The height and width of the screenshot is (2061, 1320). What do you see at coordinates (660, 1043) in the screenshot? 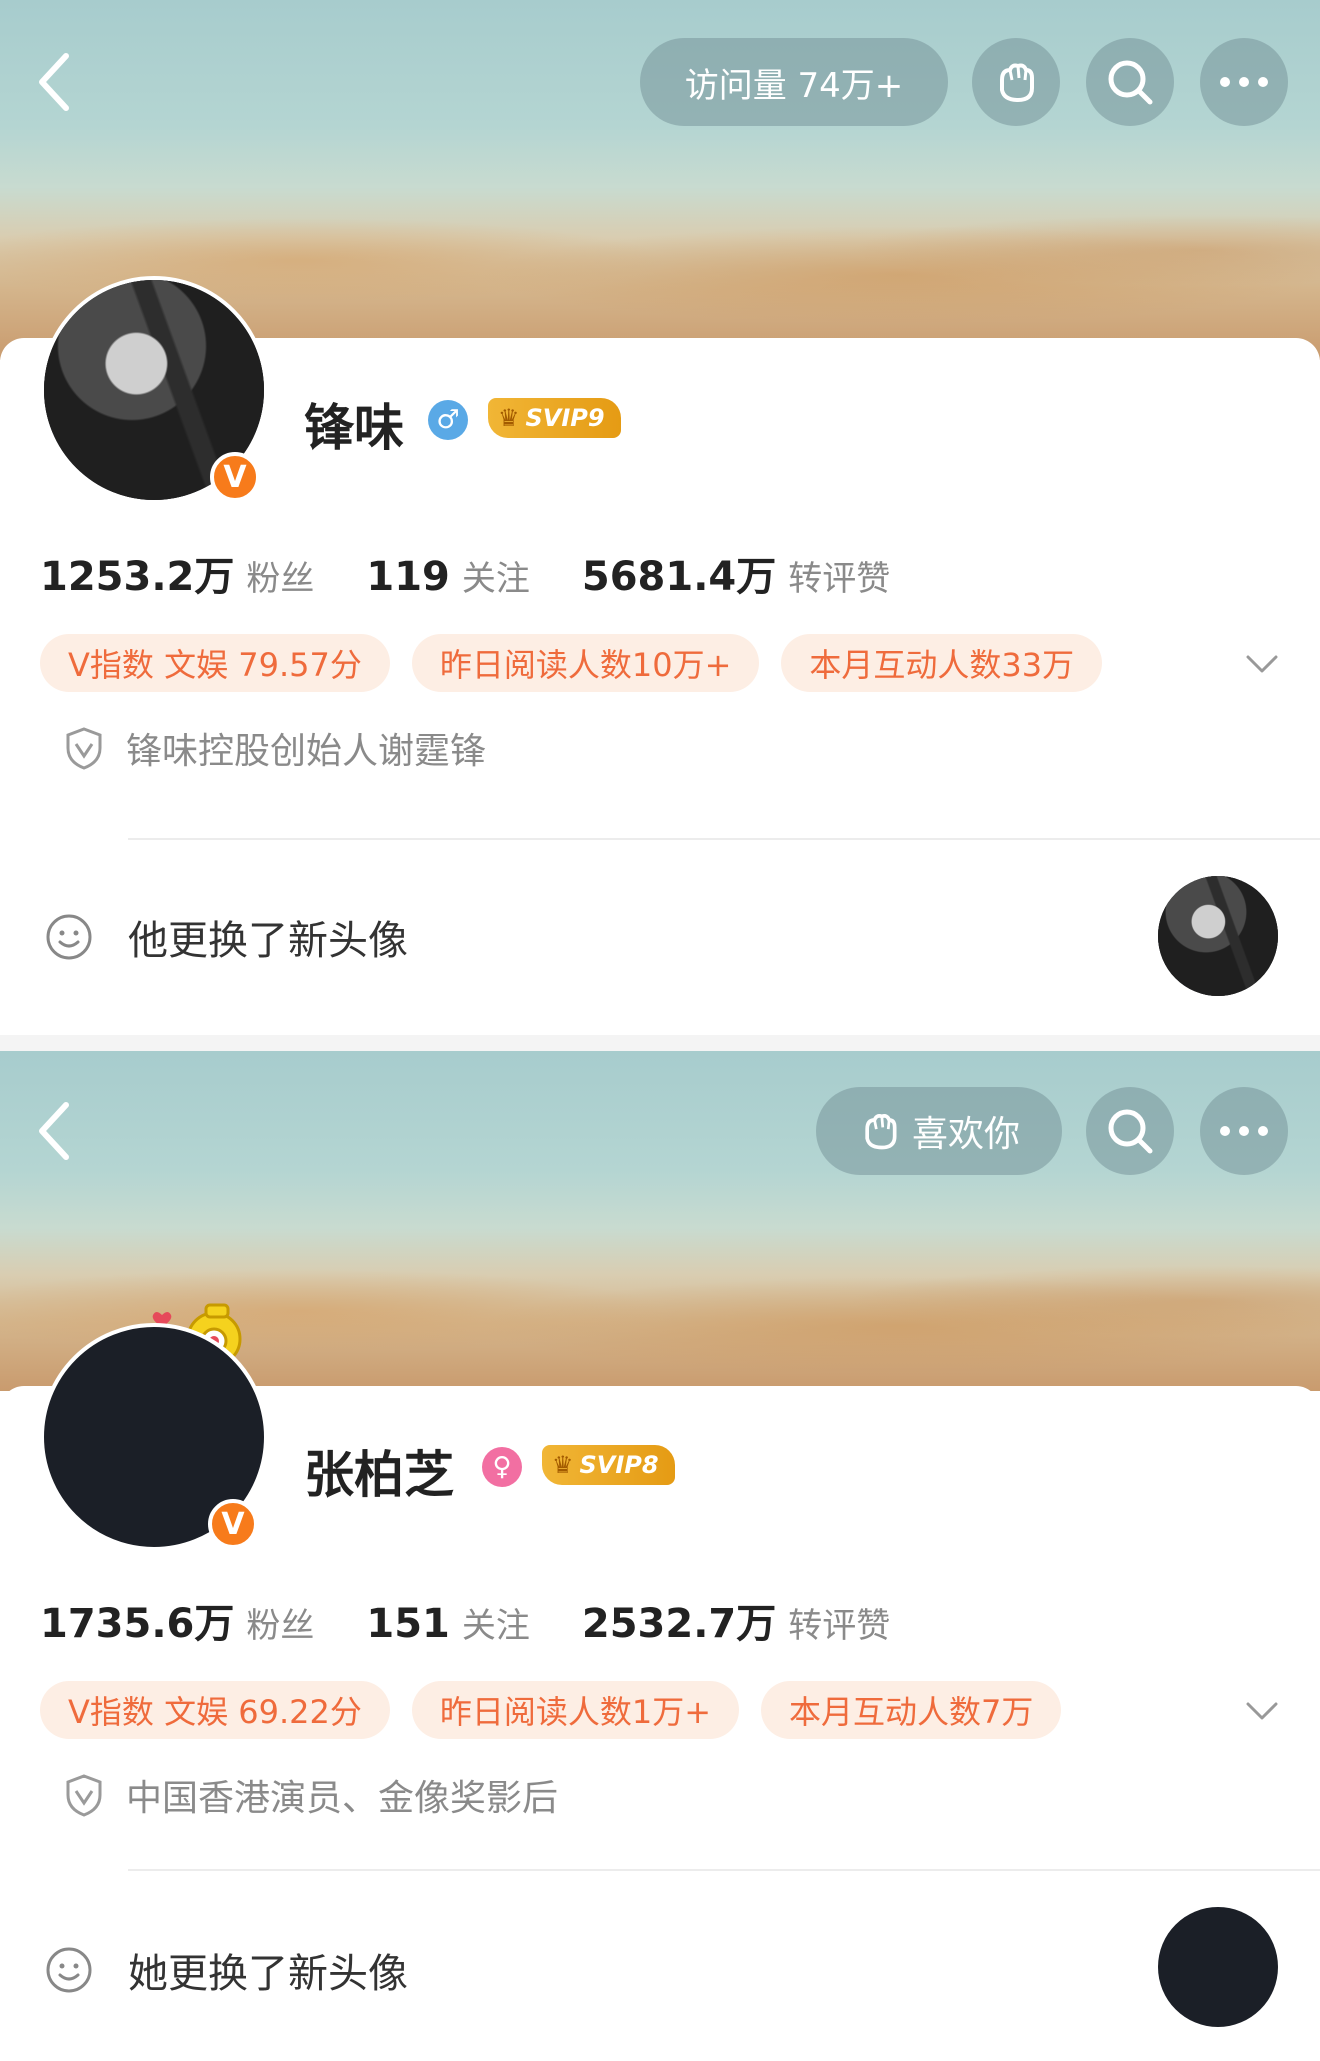
I see `separator-band` at bounding box center [660, 1043].